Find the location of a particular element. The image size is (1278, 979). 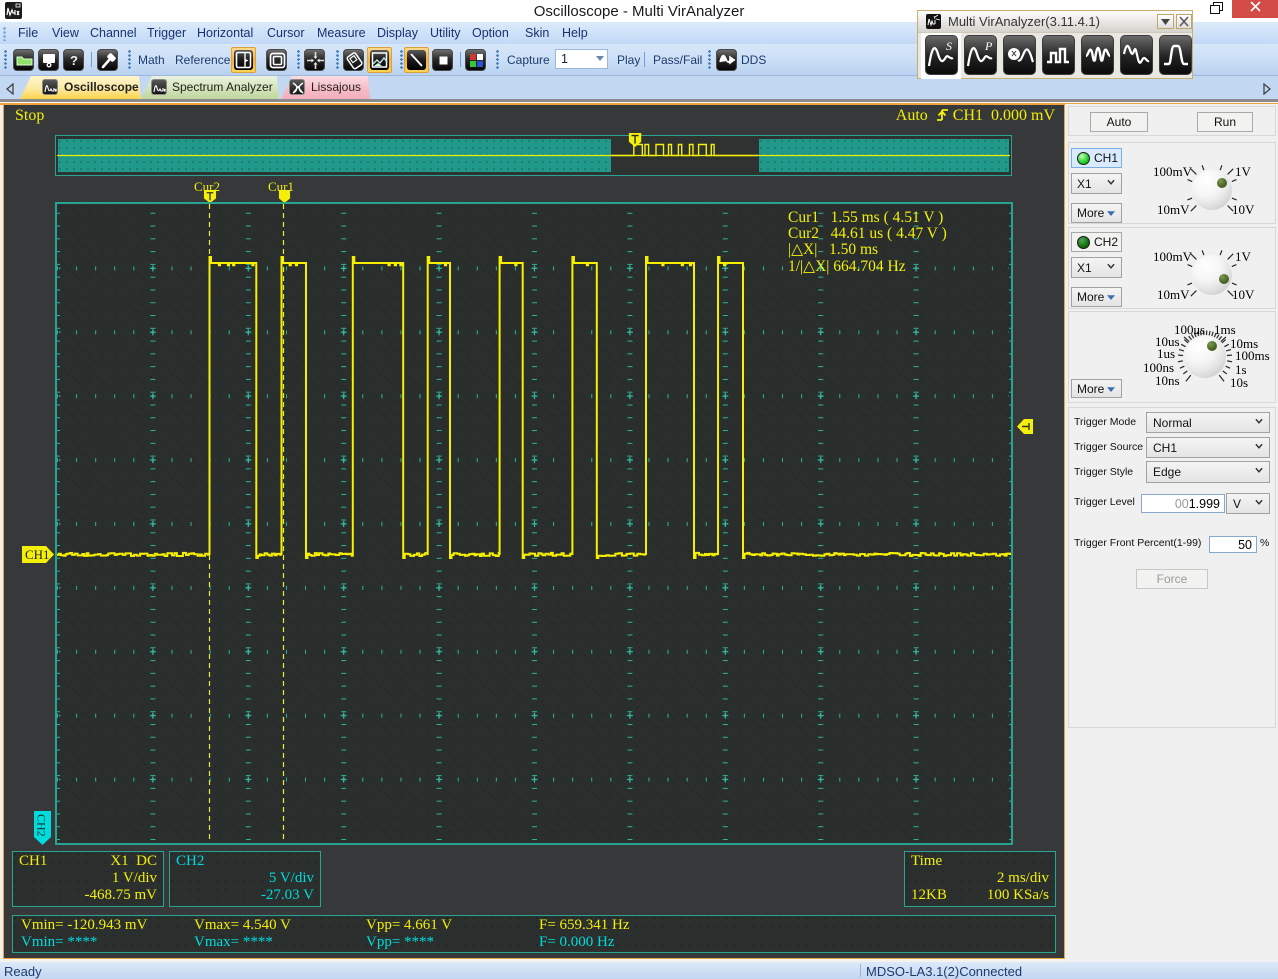

svg-text: CH1 is located at coordinates (37, 554).